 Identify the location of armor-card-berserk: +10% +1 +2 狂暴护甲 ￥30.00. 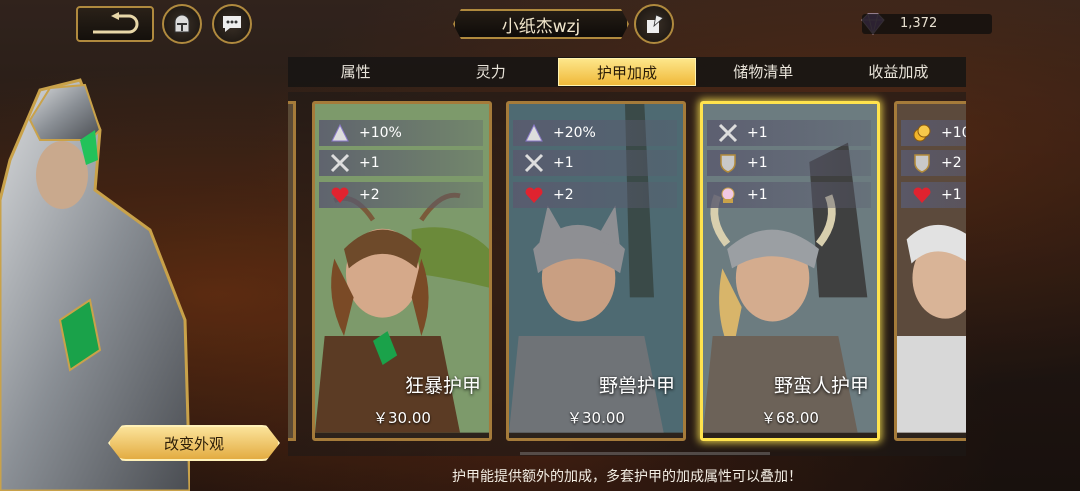
(402, 271).